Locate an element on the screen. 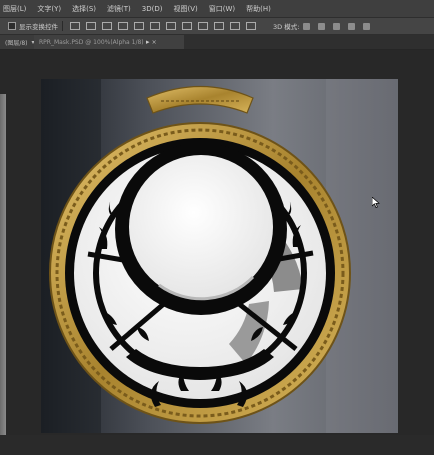  menu-filter: 滤镜(T) is located at coordinates (119, 9).